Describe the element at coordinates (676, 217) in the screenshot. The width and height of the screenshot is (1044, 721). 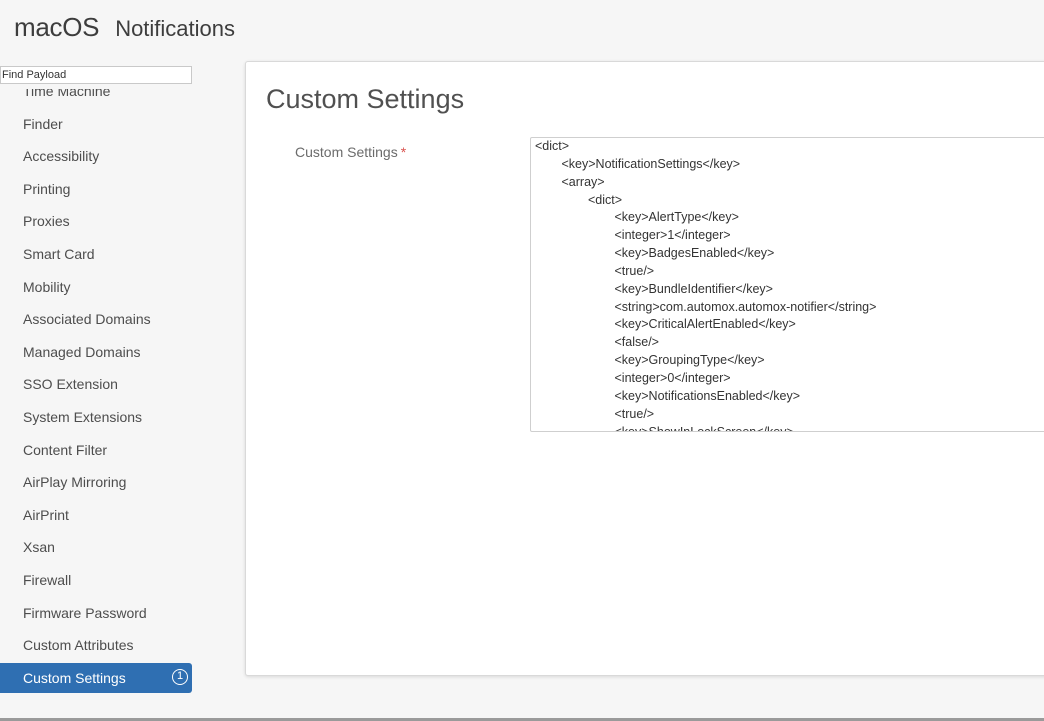
I see `code-line: <key>AlertType</key>` at that location.